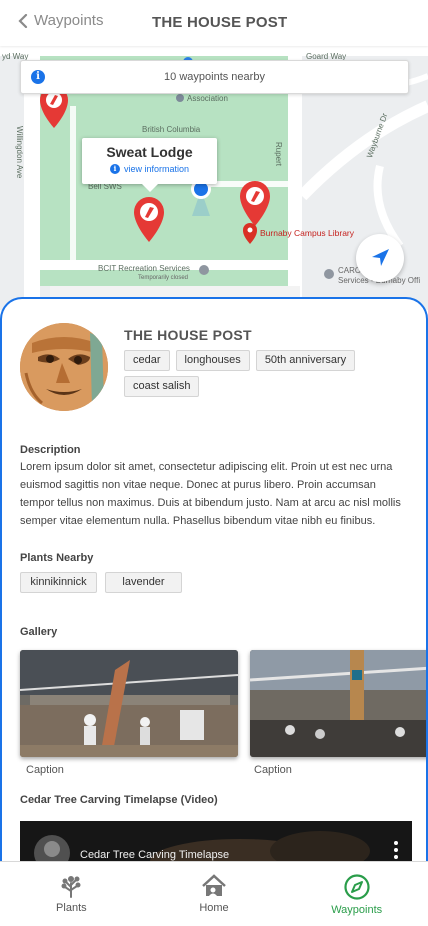  Describe the element at coordinates (71, 887) in the screenshot. I see `tree-icon` at that location.